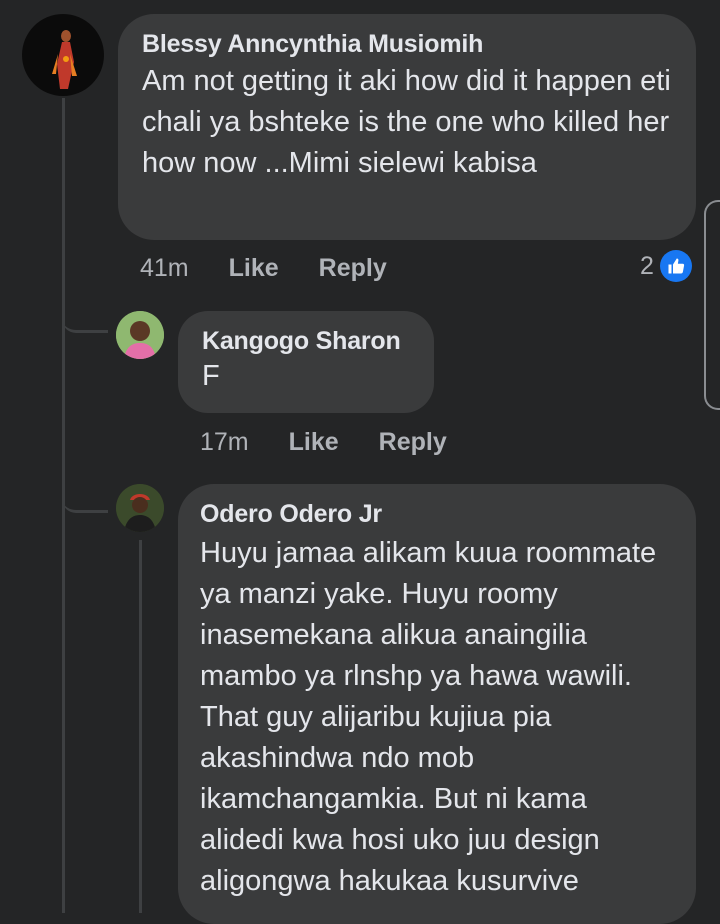 The image size is (720, 924). I want to click on reaction-summary: 2, so click(666, 266).